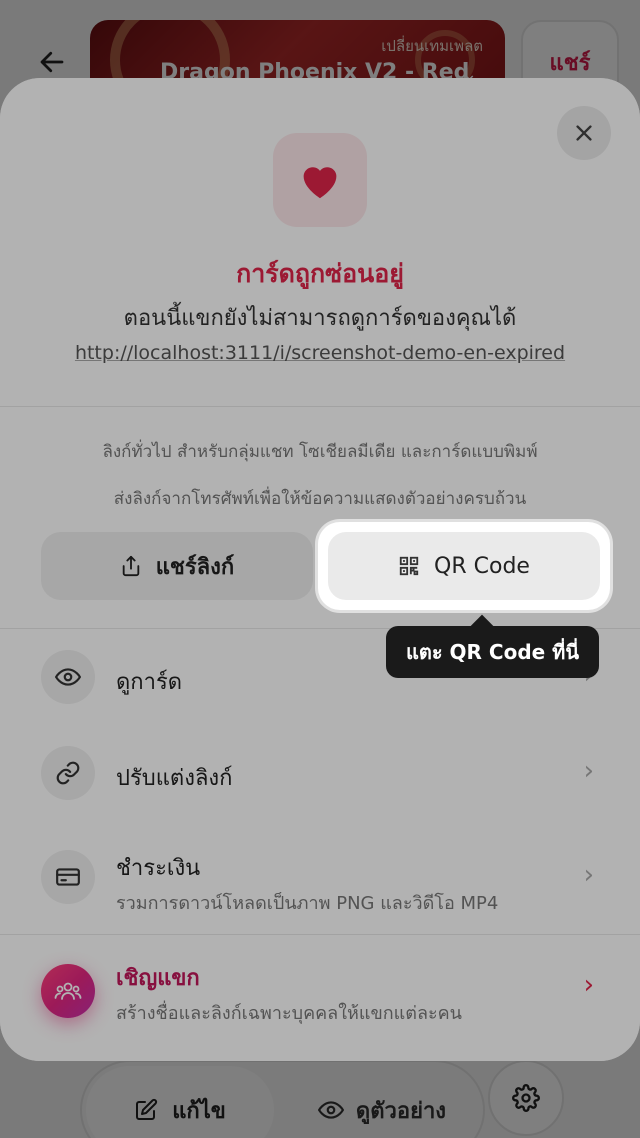 This screenshot has height=1138, width=640. What do you see at coordinates (320, 774) in the screenshot?
I see `menu-item-customize-link: ปรับแต่งลิงก์ ›` at bounding box center [320, 774].